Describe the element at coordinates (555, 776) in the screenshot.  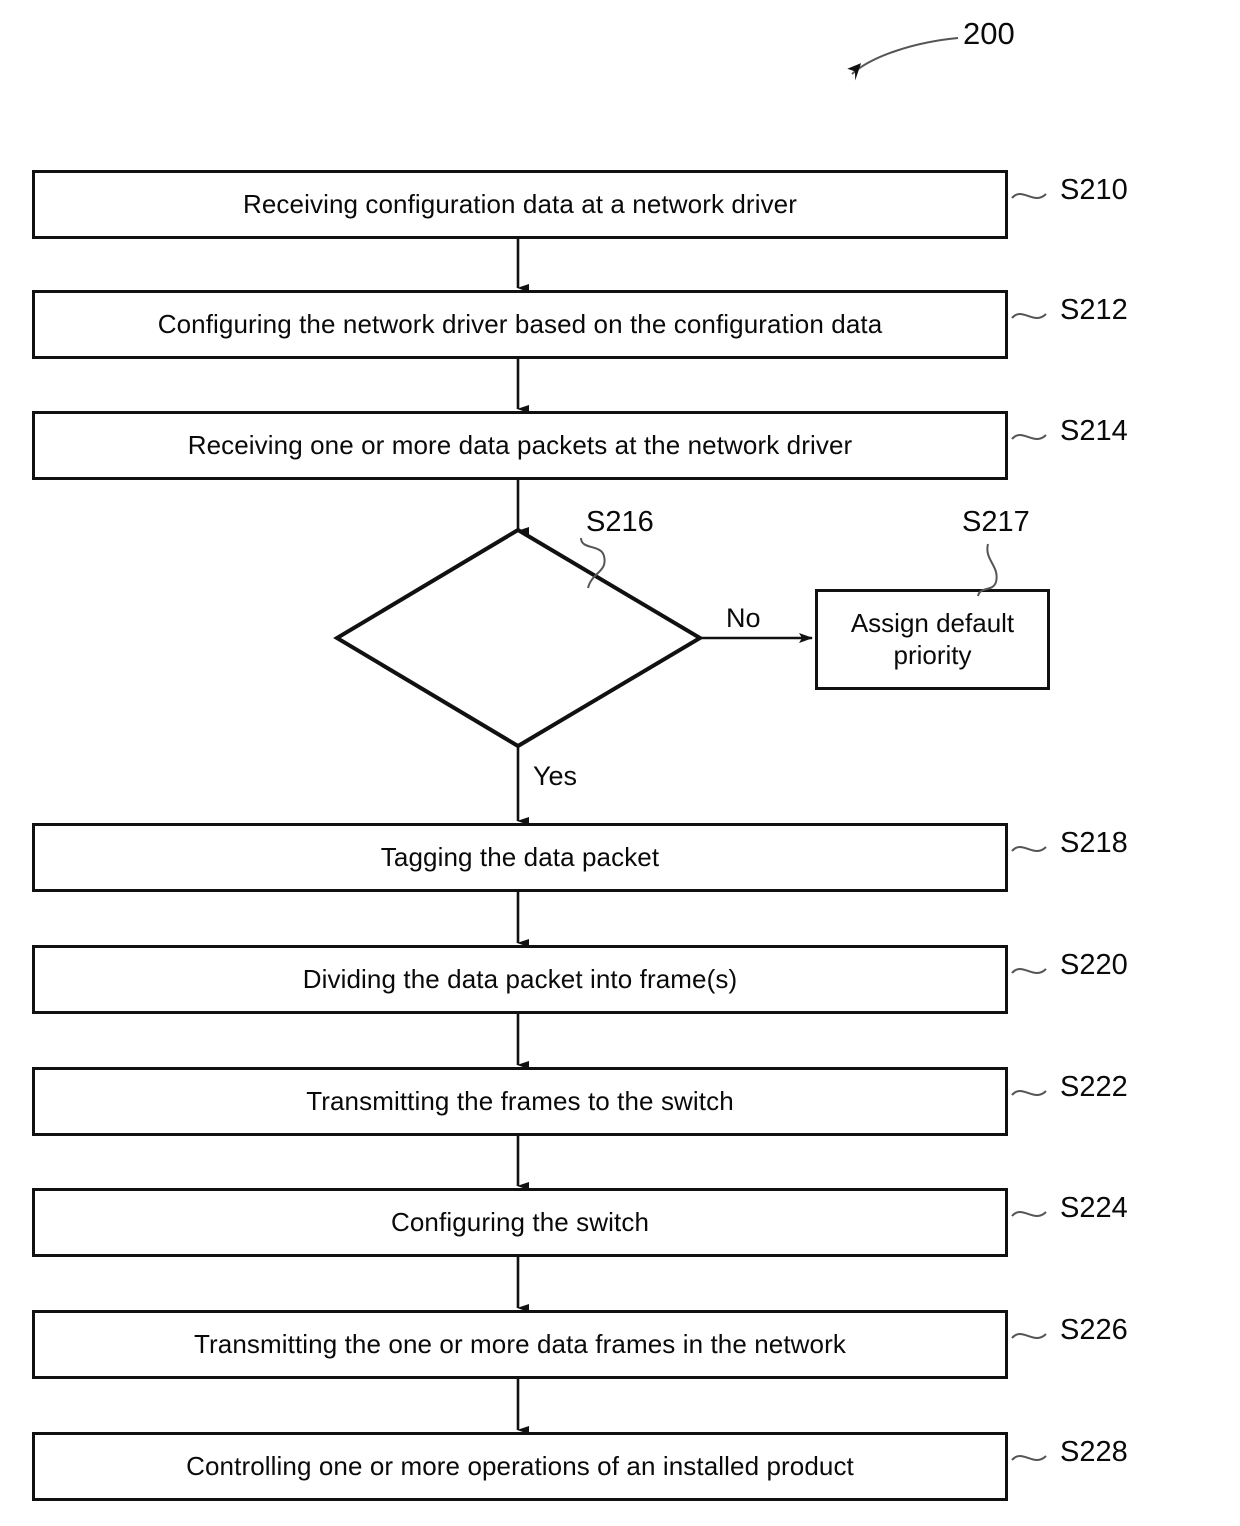
I see `branch-label-yes: Yes` at that location.